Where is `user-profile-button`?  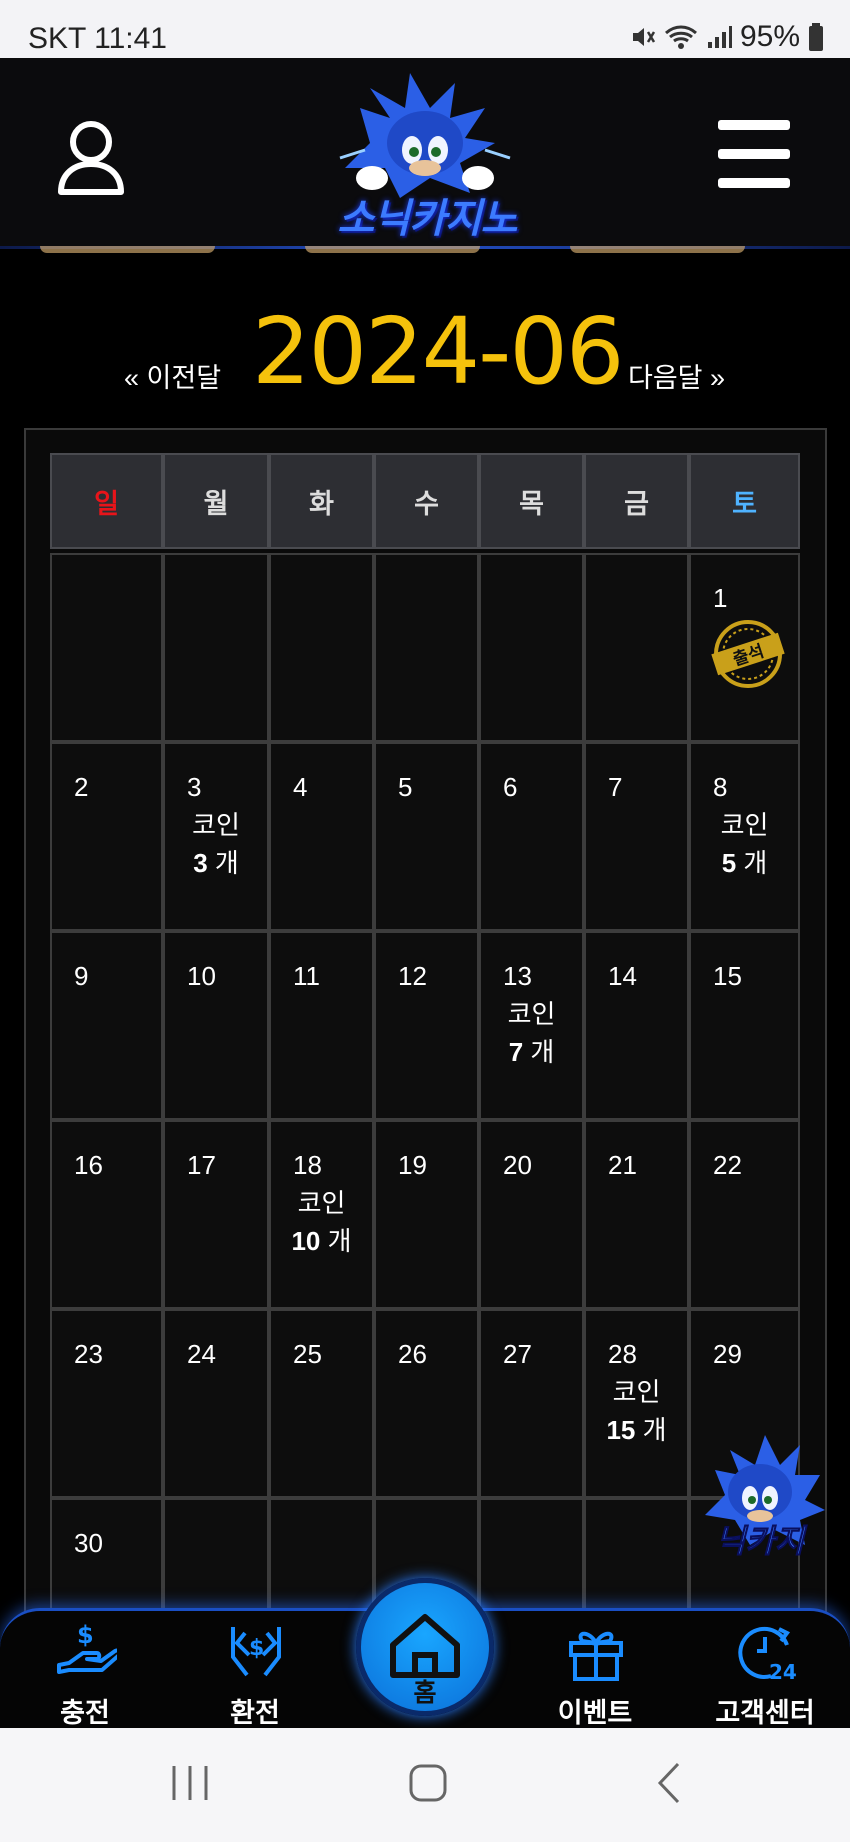 user-profile-button is located at coordinates (91, 158).